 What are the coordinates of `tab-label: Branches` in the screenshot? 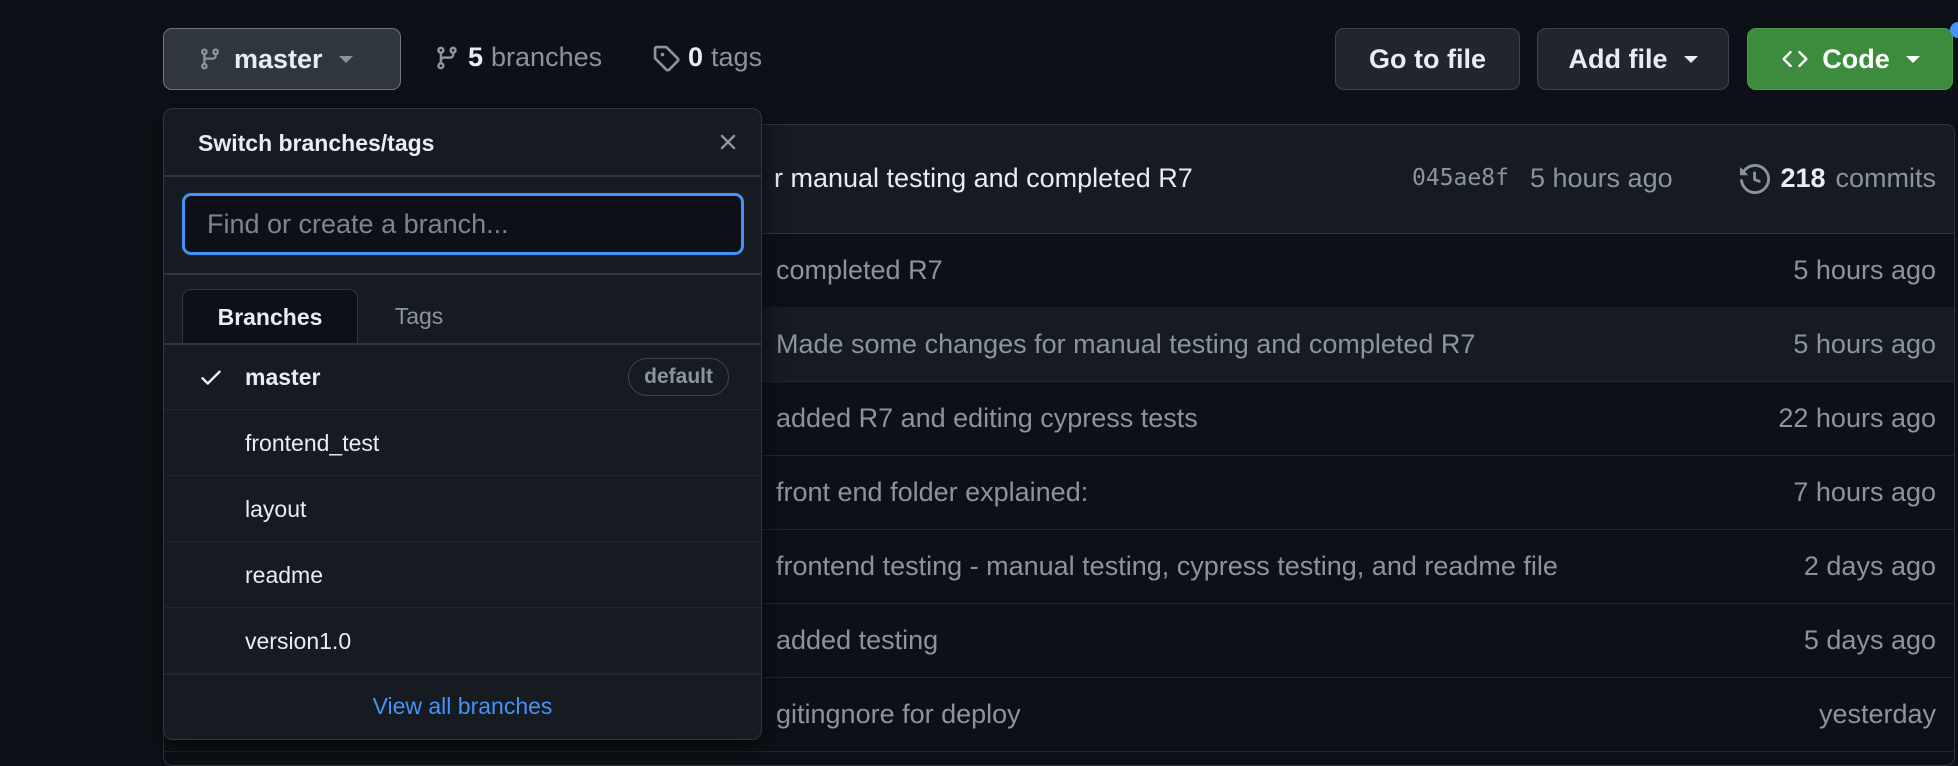 It's located at (270, 317).